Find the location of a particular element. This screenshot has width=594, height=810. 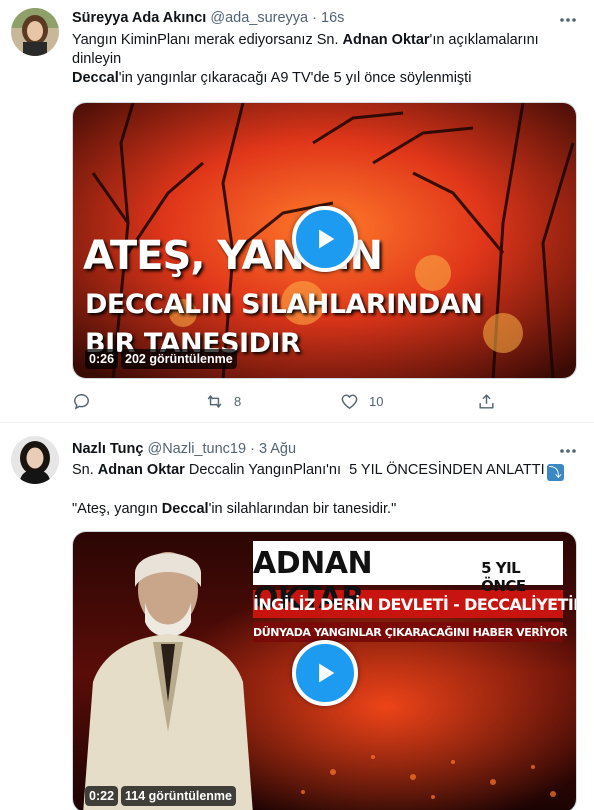

share-icon is located at coordinates (486, 401).